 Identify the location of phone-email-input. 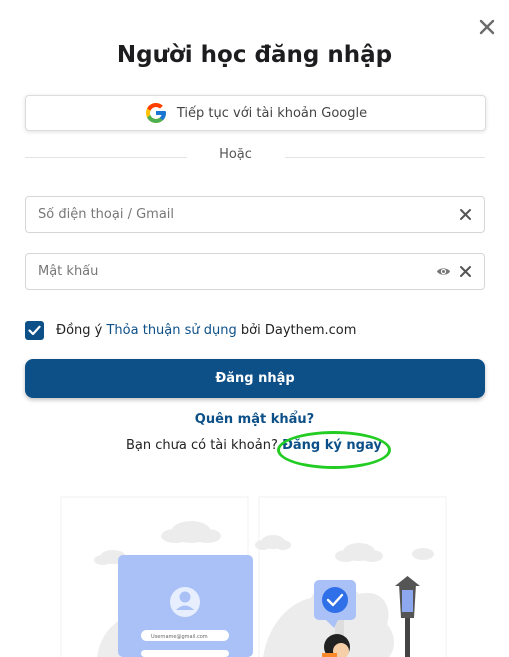
(228, 214).